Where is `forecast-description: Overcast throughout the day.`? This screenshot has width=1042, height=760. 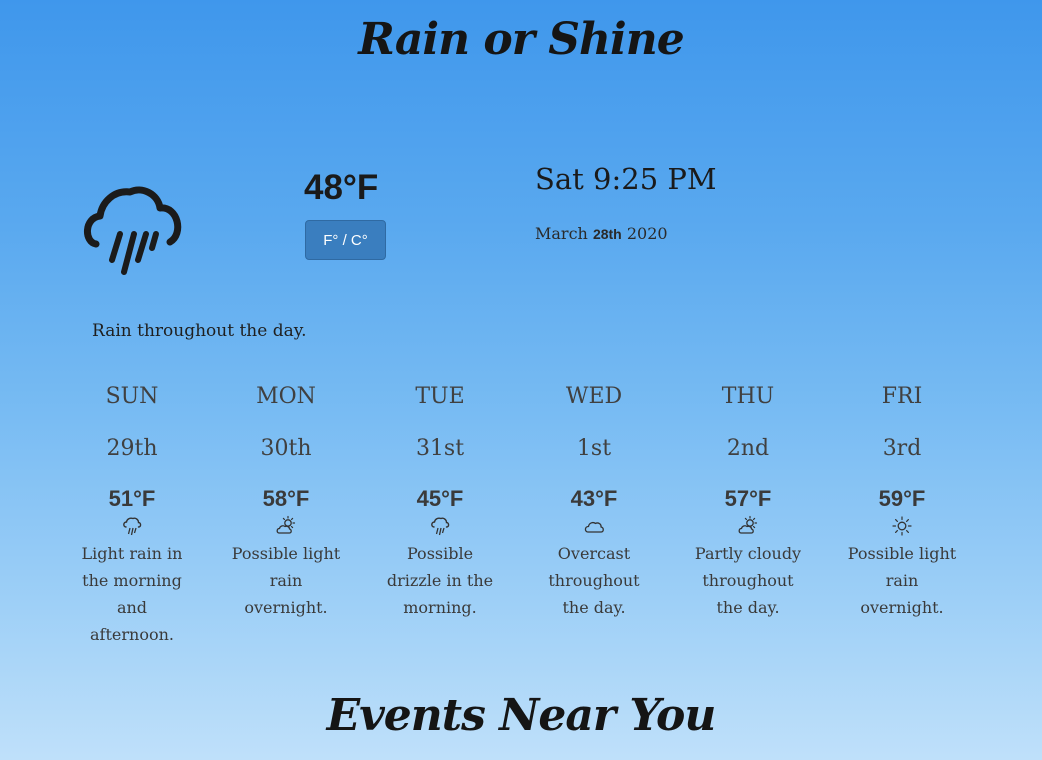 forecast-description: Overcast throughout the day. is located at coordinates (594, 580).